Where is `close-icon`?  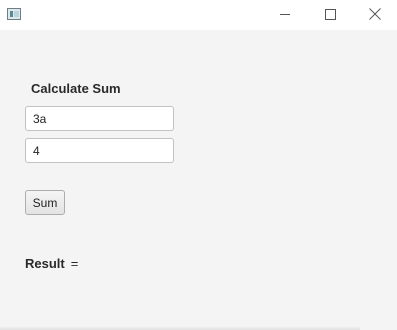 close-icon is located at coordinates (375, 14).